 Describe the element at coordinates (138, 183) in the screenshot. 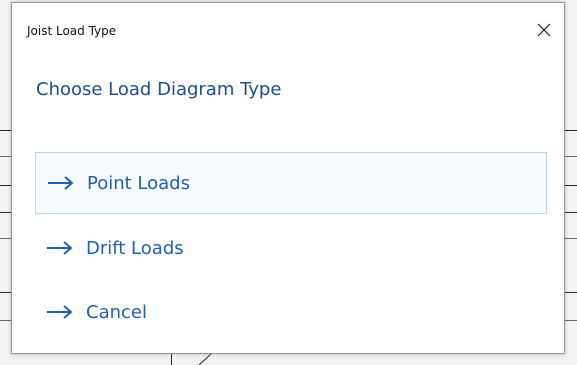

I see `option-label: Point Loads` at that location.